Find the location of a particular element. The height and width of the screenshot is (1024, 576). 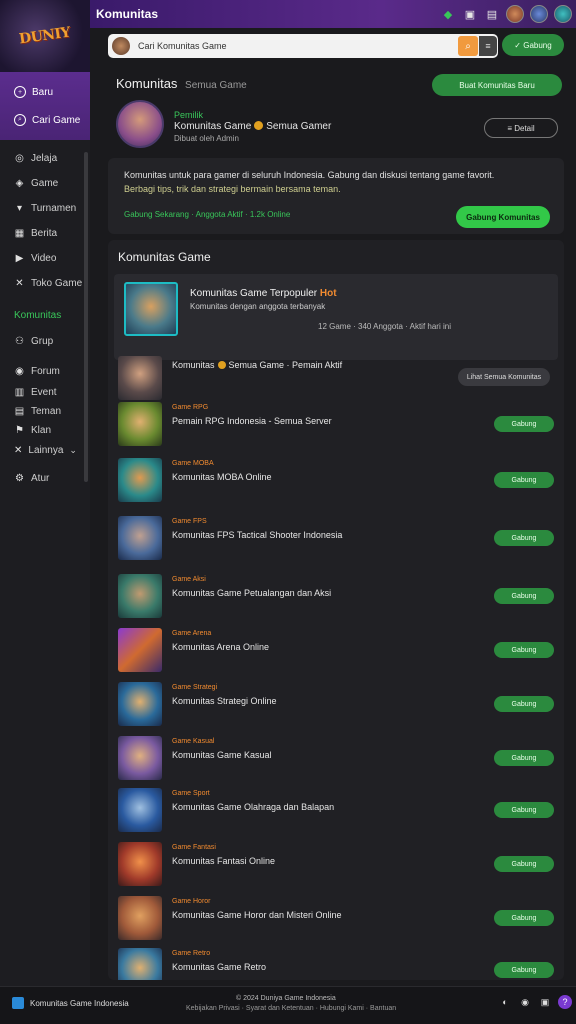

sidebar-item-clan: ⚑ Klan is located at coordinates (45, 430).